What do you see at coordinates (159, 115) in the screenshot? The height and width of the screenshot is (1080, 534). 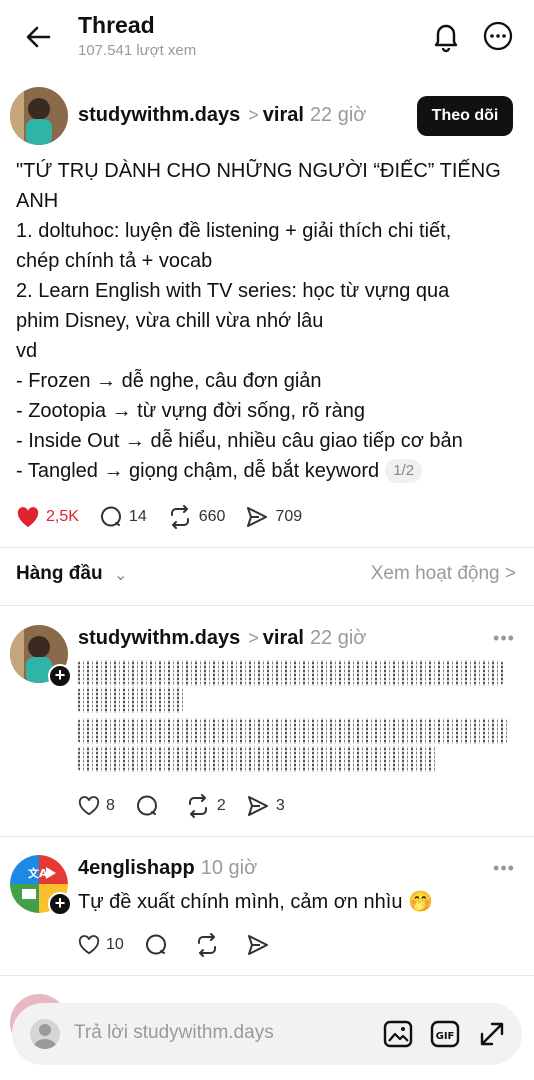 I see `post-username: studywithm.days` at bounding box center [159, 115].